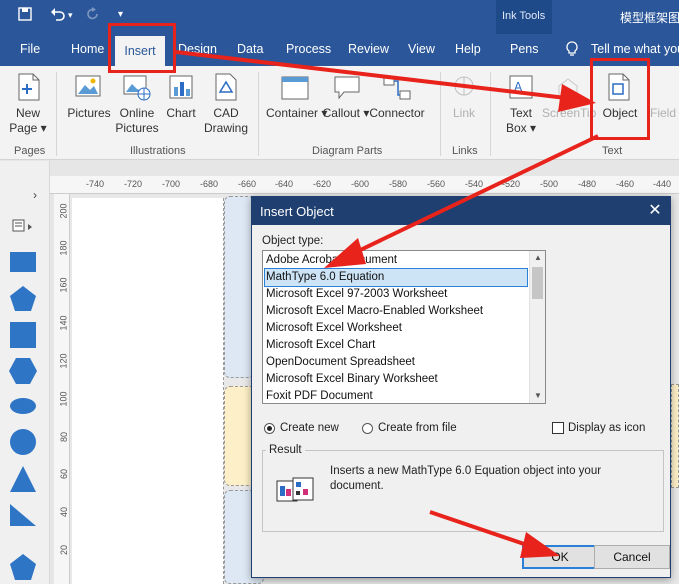 The width and height of the screenshot is (679, 584). I want to click on online-pictures-icon, so click(137, 88).